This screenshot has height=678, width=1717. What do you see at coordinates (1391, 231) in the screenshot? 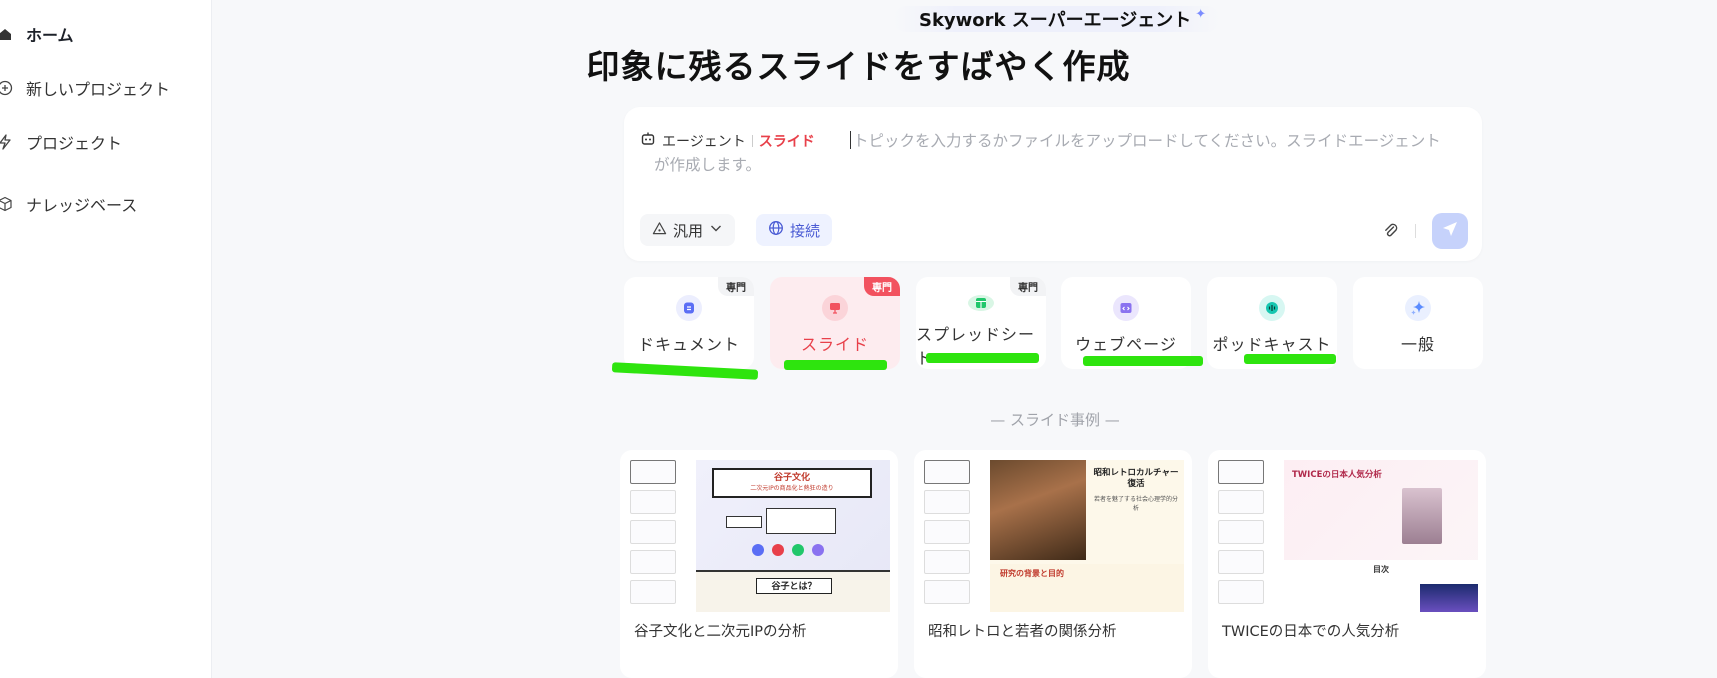
I see `attach-icon` at bounding box center [1391, 231].